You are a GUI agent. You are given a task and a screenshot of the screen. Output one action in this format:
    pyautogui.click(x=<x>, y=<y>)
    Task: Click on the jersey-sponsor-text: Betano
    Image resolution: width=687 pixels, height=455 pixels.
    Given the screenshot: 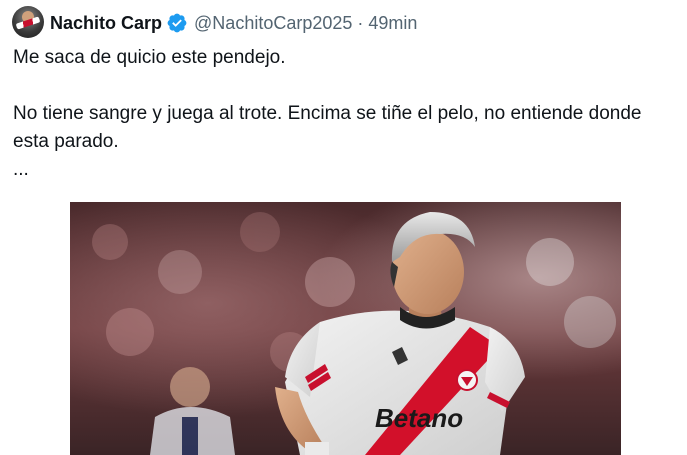 What is the action you would take?
    pyautogui.click(x=419, y=418)
    